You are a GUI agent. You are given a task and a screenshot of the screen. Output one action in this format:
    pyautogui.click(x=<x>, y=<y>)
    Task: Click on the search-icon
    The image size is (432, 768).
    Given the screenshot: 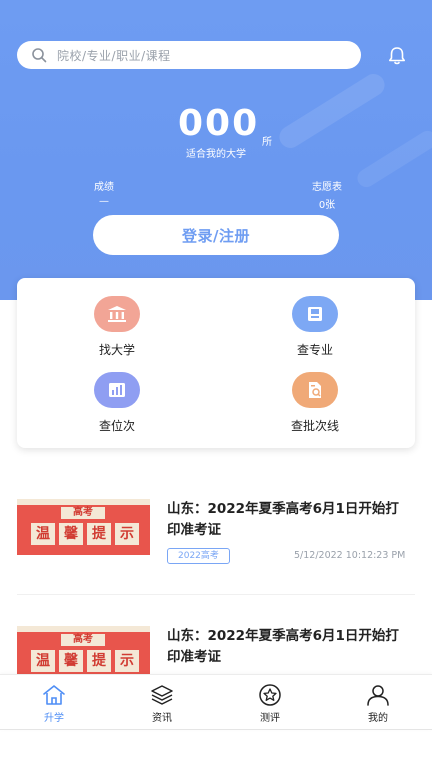 What is the action you would take?
    pyautogui.click(x=39, y=55)
    